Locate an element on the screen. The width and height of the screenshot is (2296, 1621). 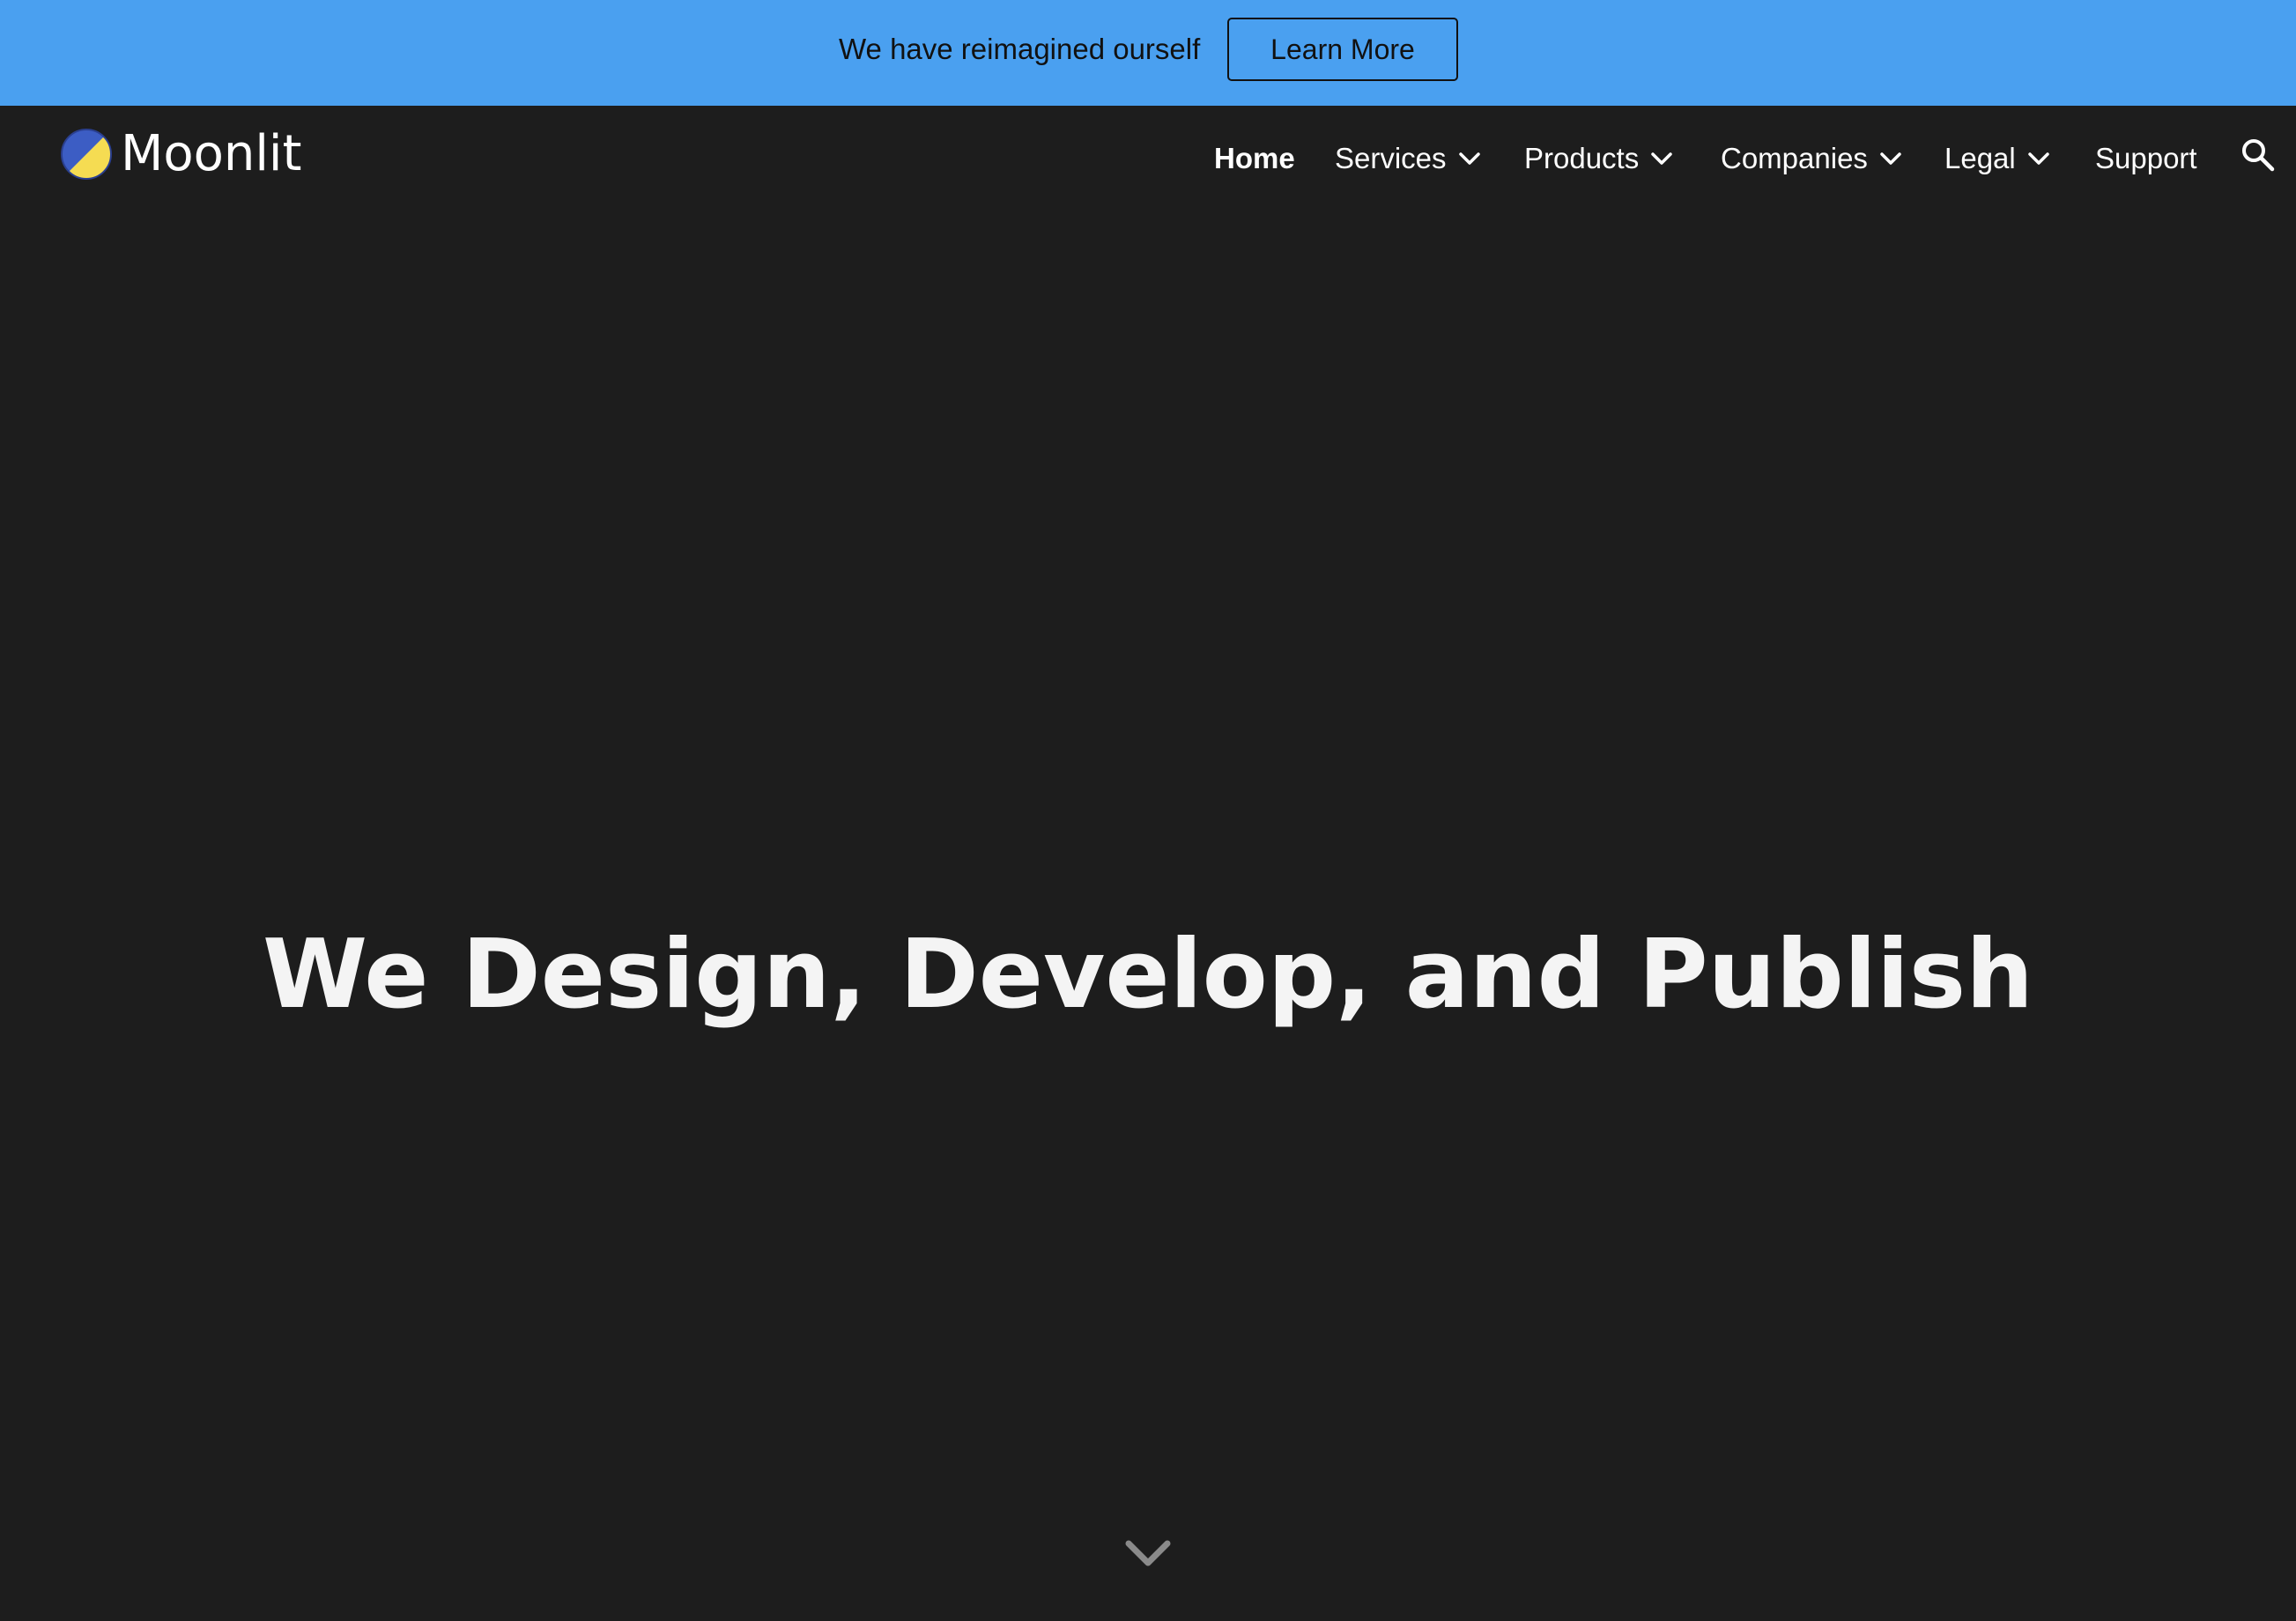
nav-item-label: Support is located at coordinates (2146, 158).